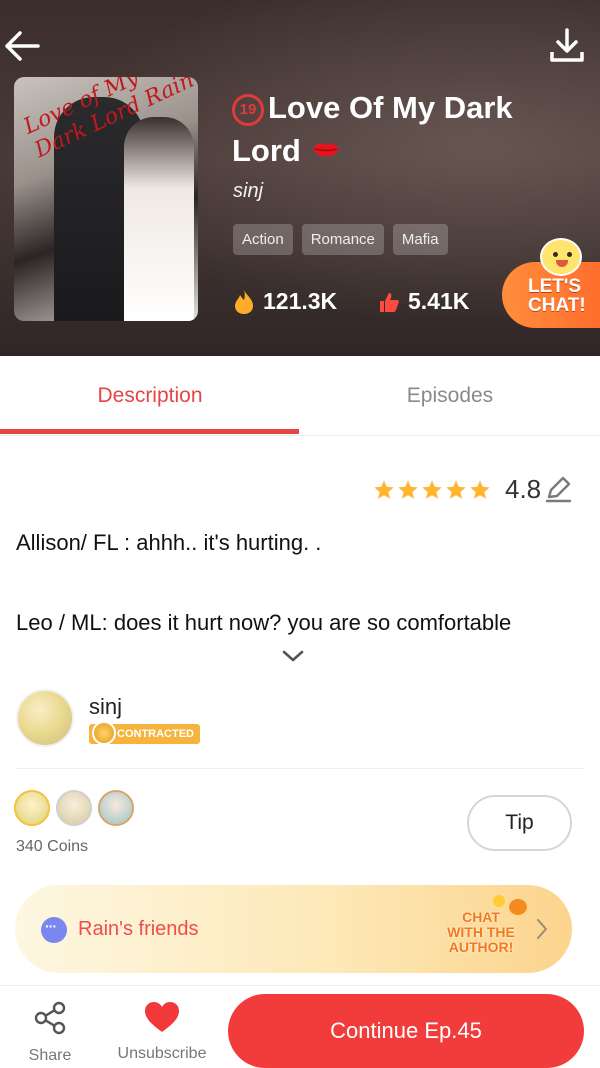 This screenshot has width=600, height=1068. I want to click on divider, so click(300, 768).